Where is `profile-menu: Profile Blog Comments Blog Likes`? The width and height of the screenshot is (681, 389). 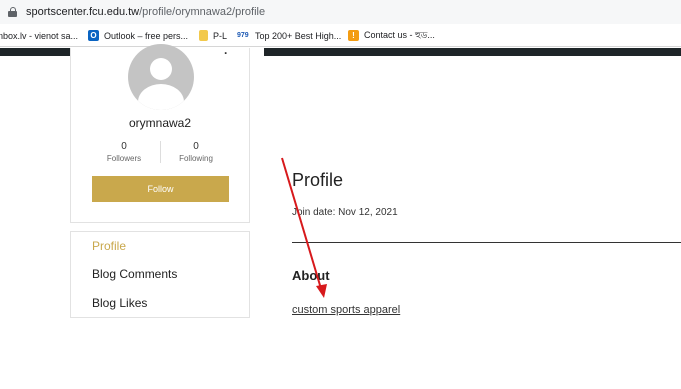 profile-menu: Profile Blog Comments Blog Likes is located at coordinates (160, 274).